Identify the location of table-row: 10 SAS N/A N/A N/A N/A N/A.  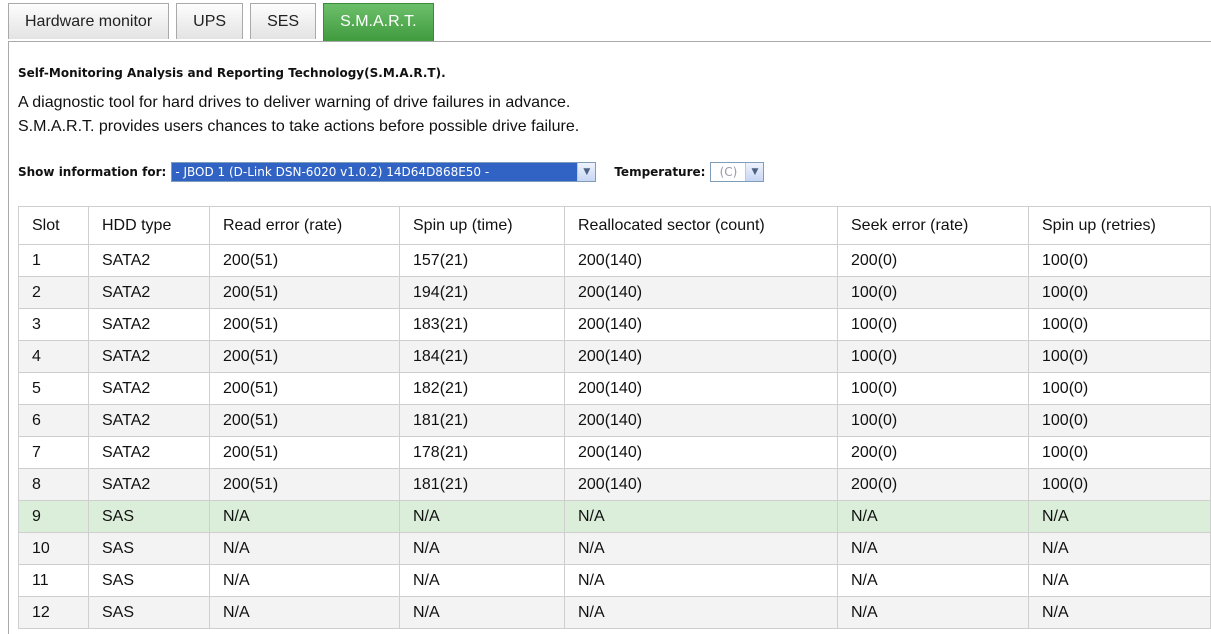
(614, 548).